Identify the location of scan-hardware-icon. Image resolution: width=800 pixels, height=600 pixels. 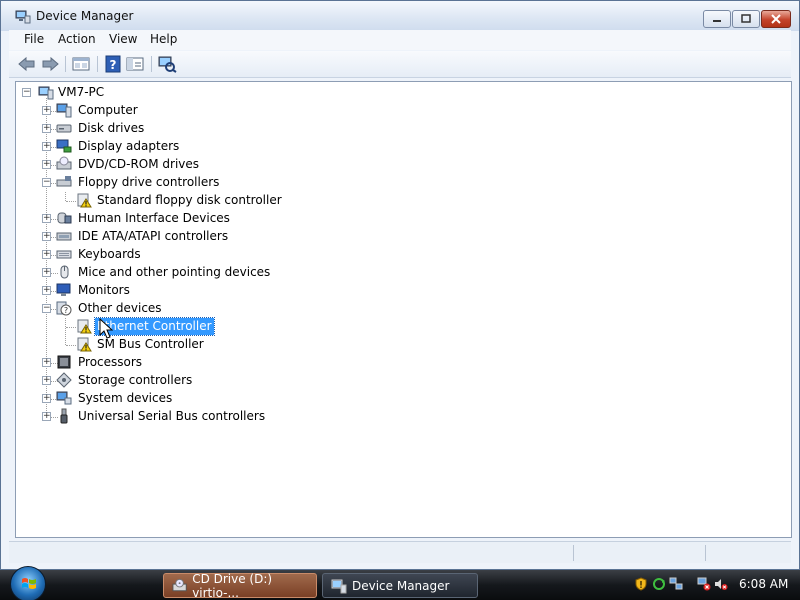
(167, 64).